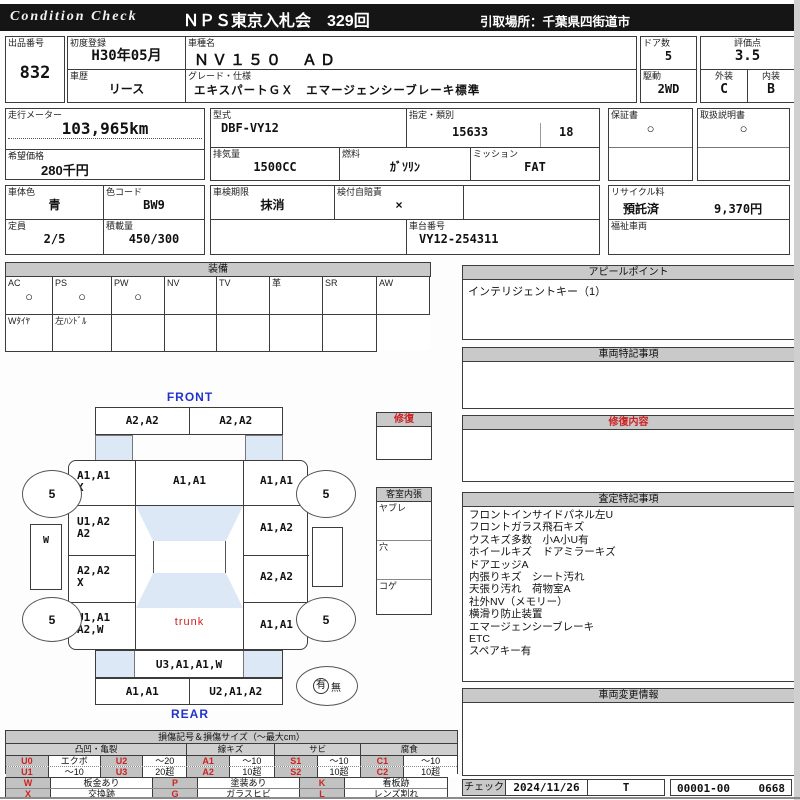 The height and width of the screenshot is (800, 800). What do you see at coordinates (731, 787) in the screenshot?
I see `check-code-cell: 00001-00 0668` at bounding box center [731, 787].